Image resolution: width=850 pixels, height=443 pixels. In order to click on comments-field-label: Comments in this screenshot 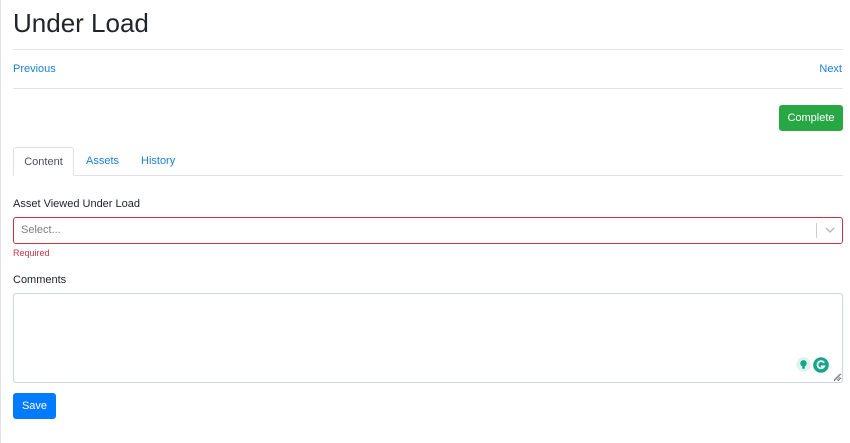, I will do `click(40, 280)`.